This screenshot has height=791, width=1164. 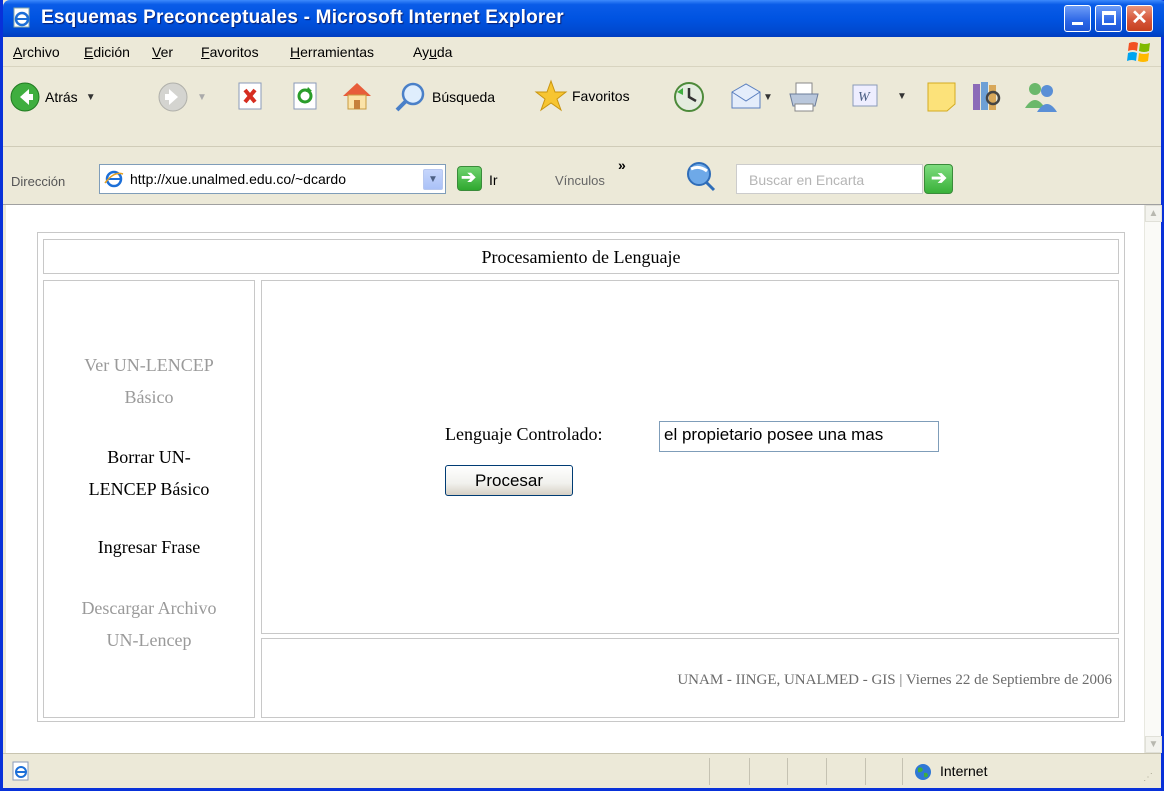 I want to click on resize-grip-icon: ⋰, so click(x=1148, y=777).